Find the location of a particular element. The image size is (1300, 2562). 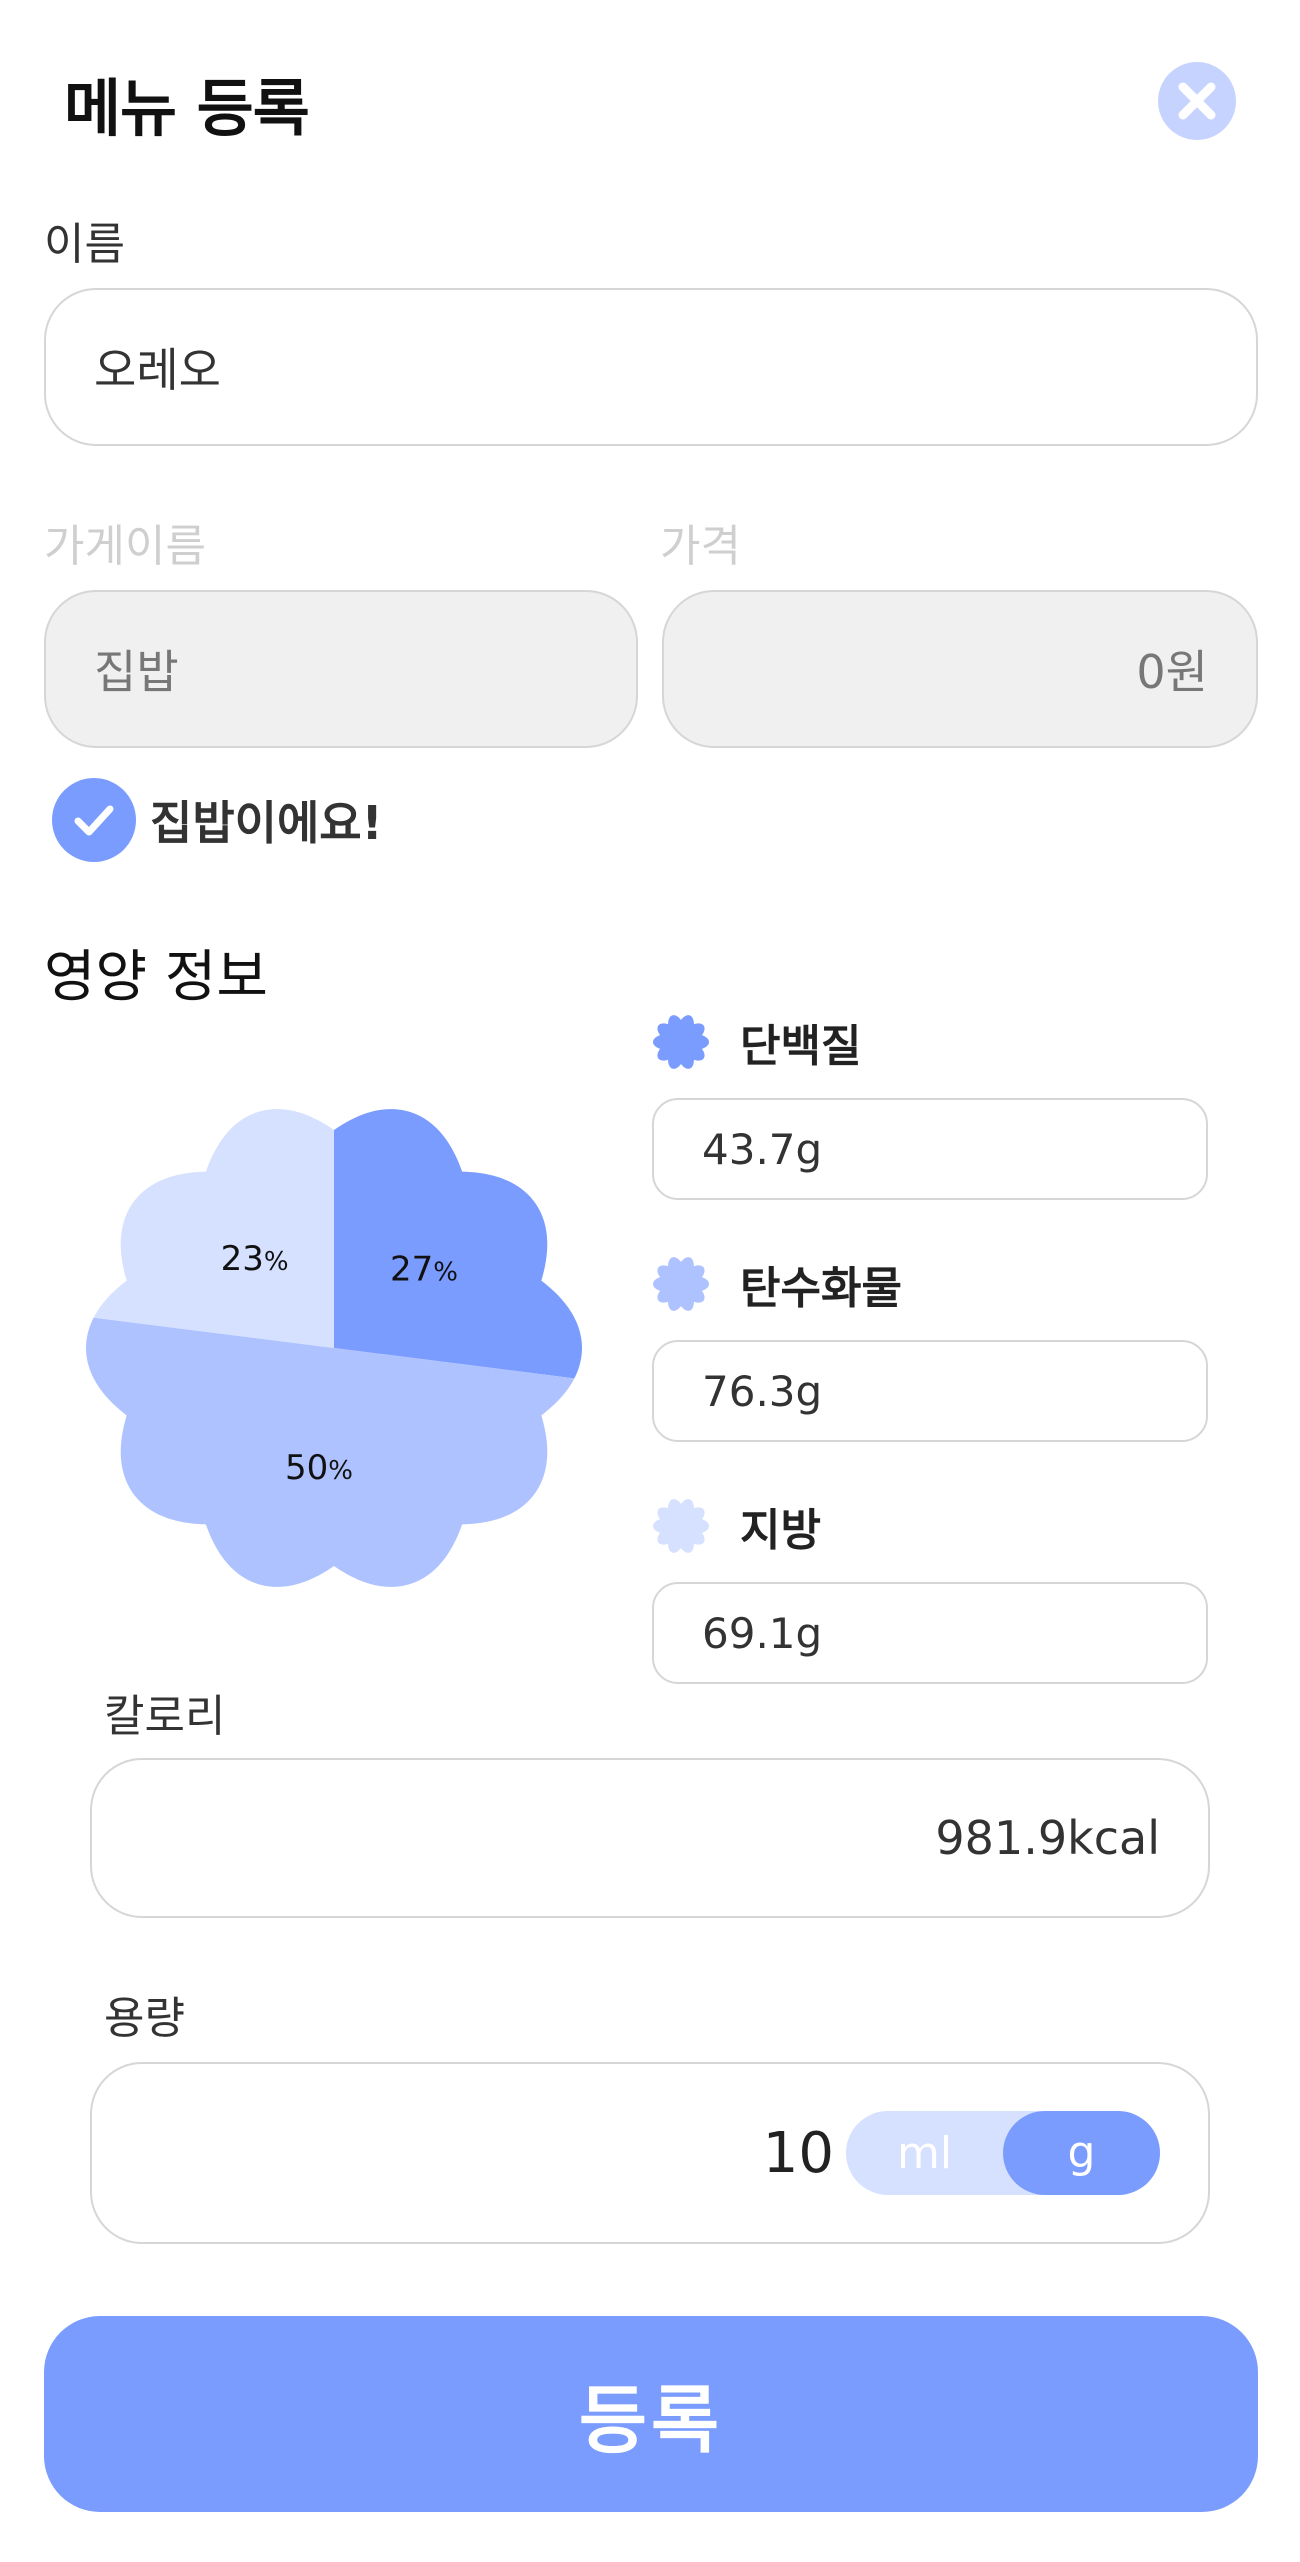

fat-label: 지방 is located at coordinates (780, 1530).